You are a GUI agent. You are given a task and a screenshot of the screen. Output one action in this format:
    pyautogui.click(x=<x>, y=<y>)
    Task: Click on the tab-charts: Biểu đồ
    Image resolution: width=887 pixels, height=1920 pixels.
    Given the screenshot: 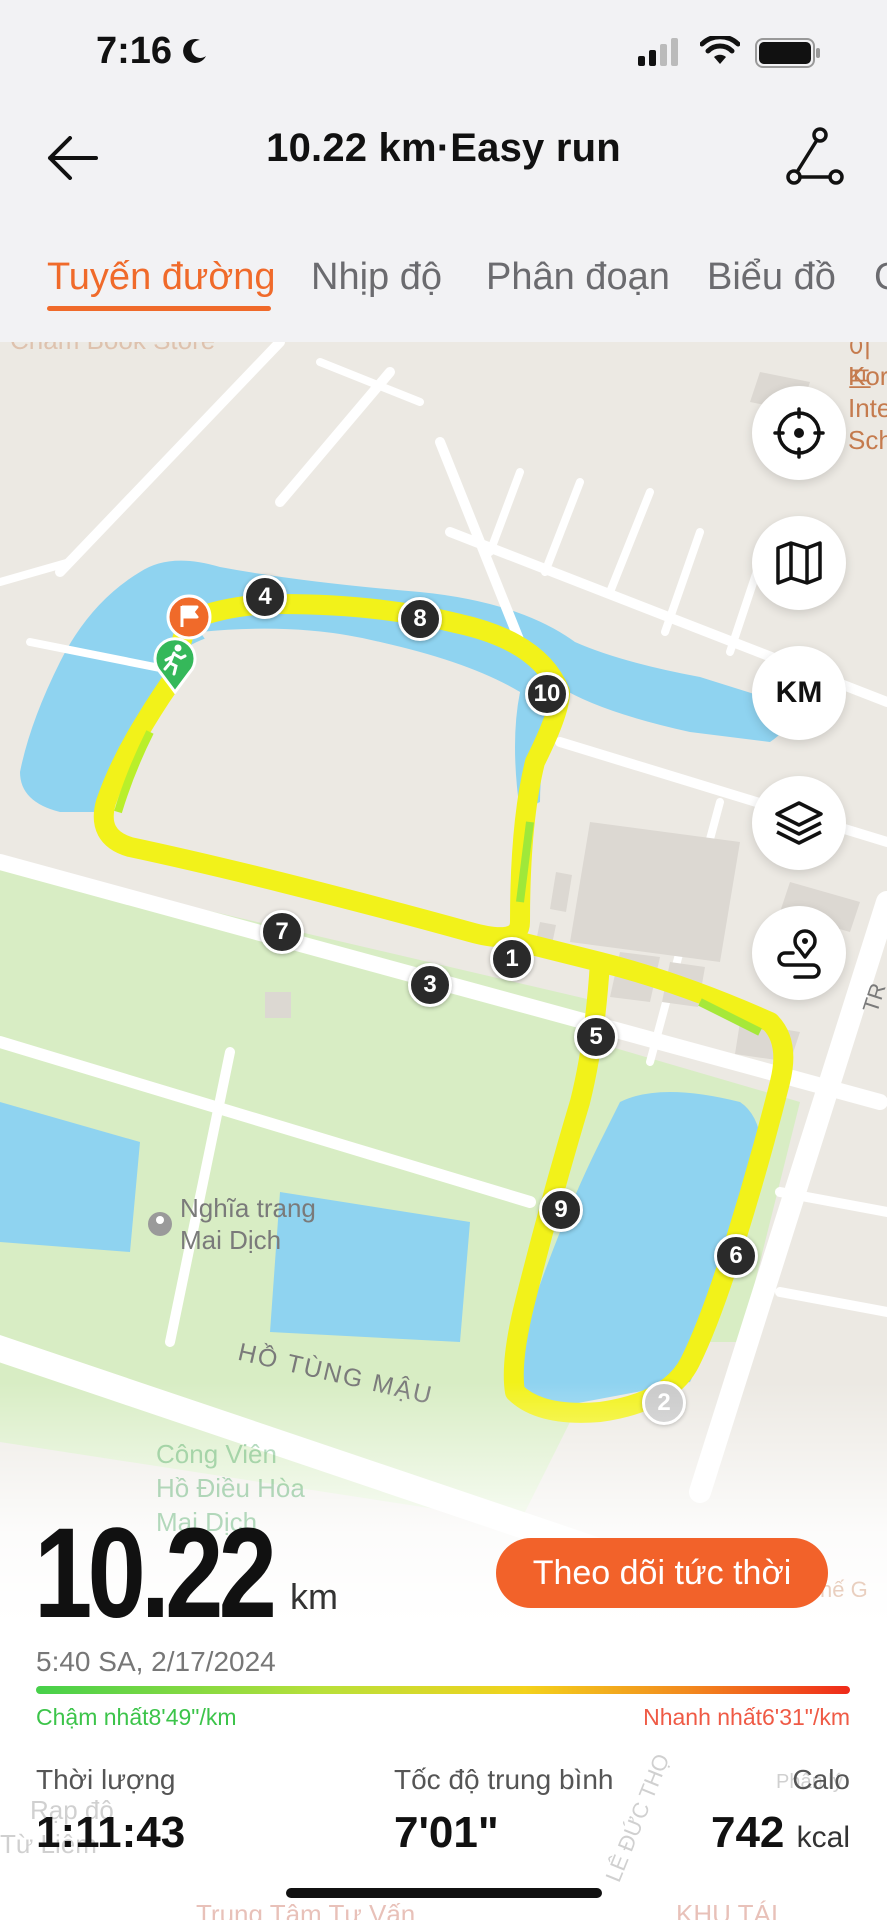 What is the action you would take?
    pyautogui.click(x=771, y=277)
    